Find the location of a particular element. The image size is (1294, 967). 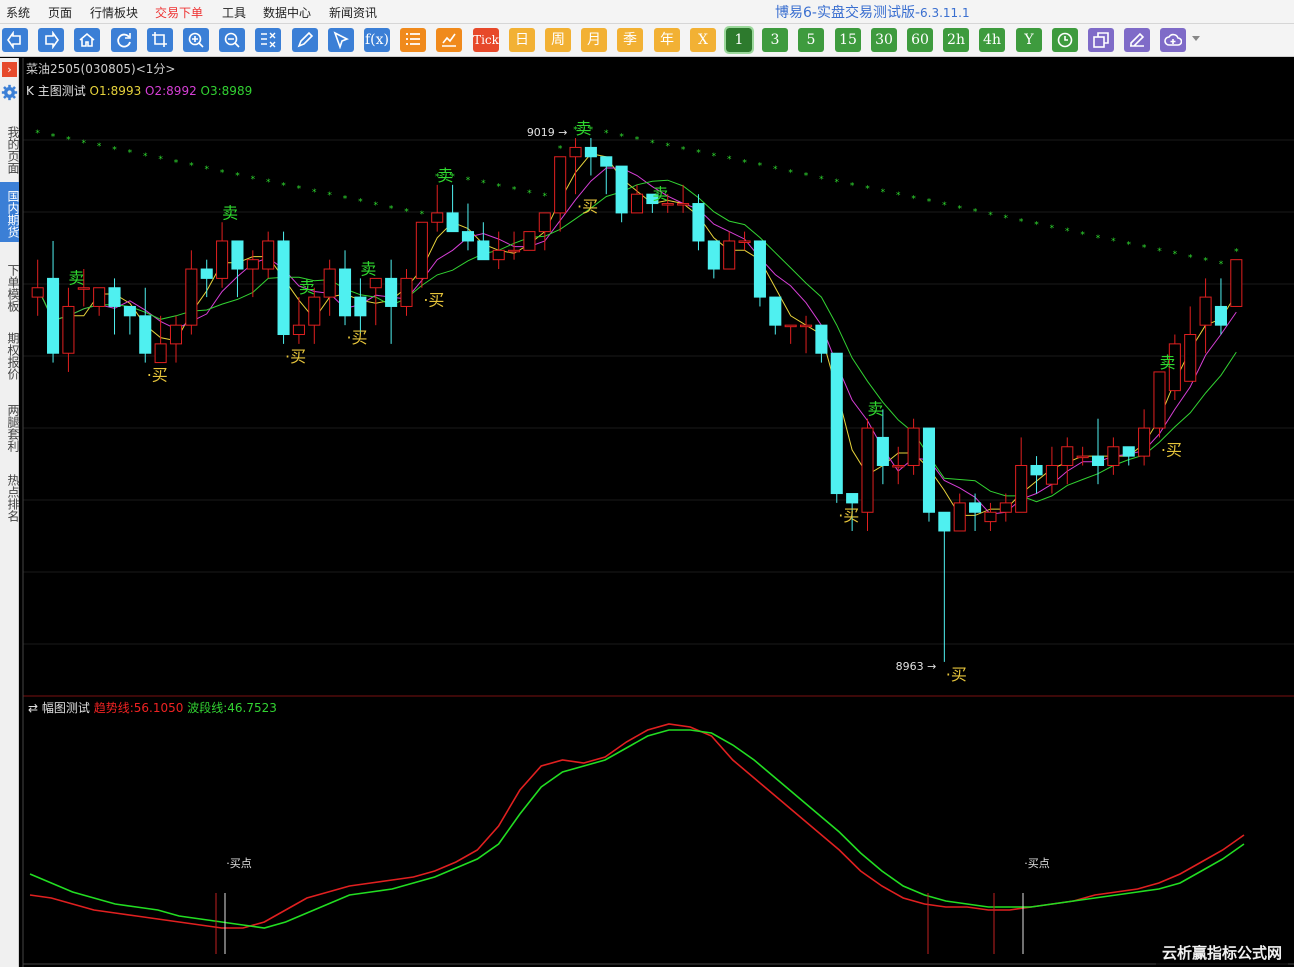

toolbar-more-icon is located at coordinates (1196, 38).